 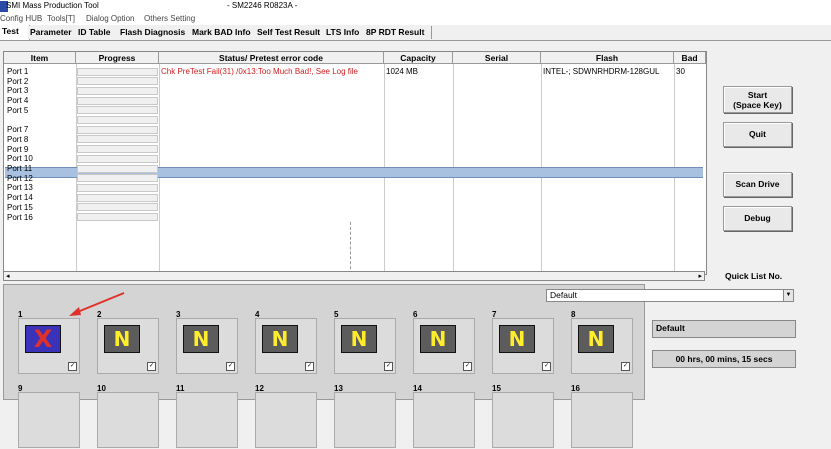 I want to click on port-slot: 4 N ✓, so click(x=287, y=342).